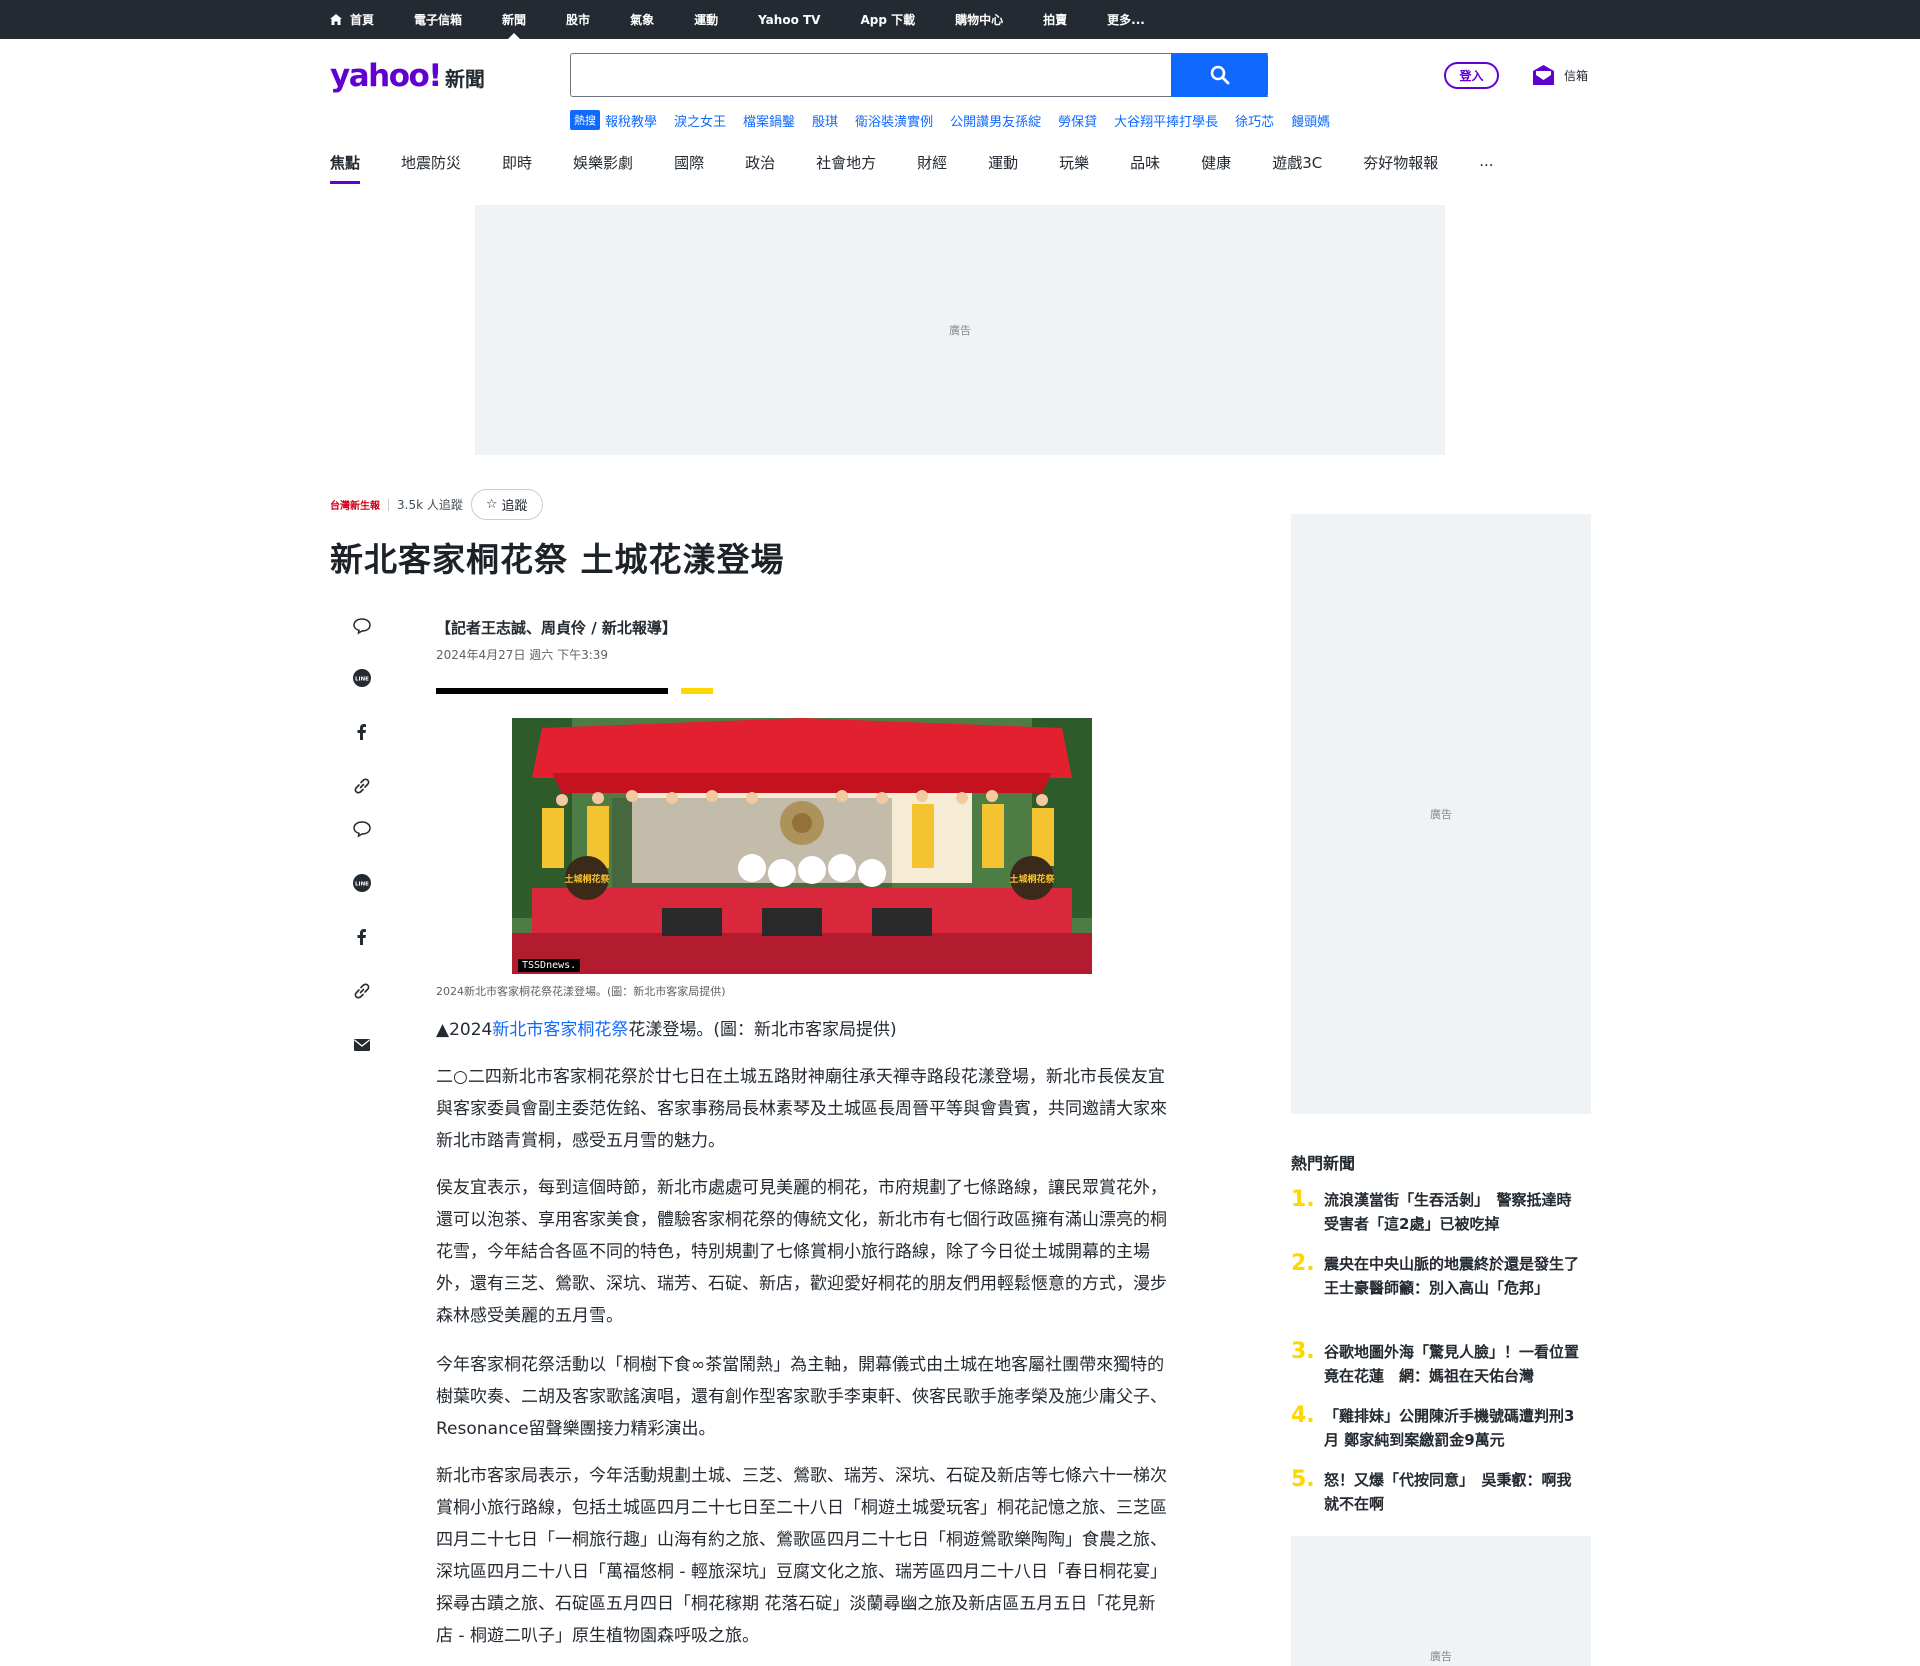  Describe the element at coordinates (825, 120) in the screenshot. I see `trending-link: 殷琪` at that location.